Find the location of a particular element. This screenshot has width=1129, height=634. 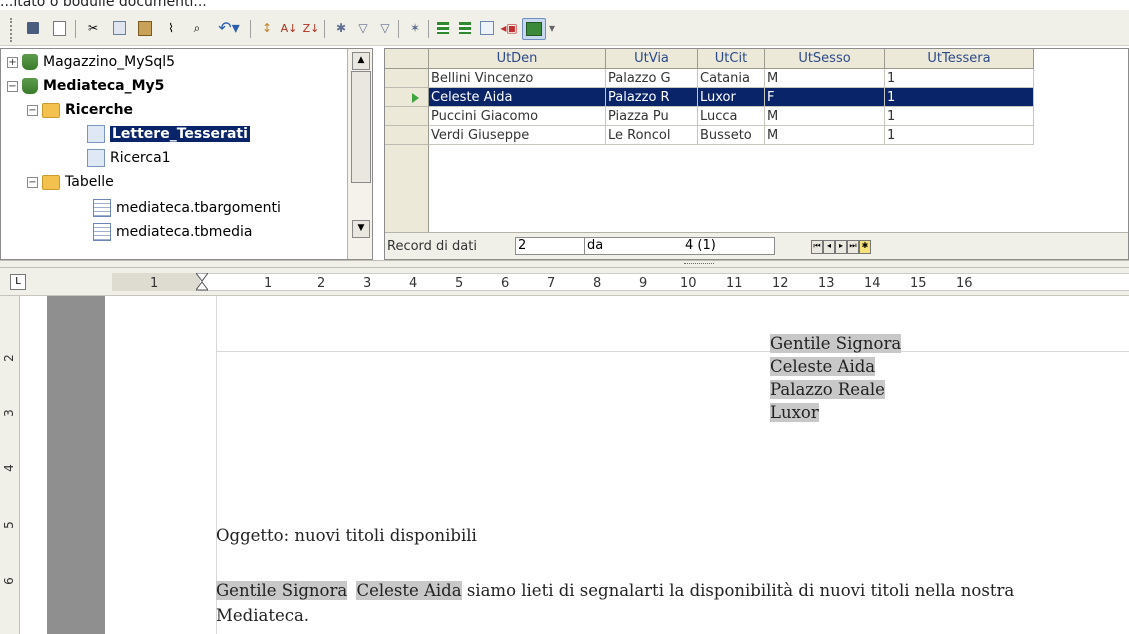

source-icon is located at coordinates (487, 28).